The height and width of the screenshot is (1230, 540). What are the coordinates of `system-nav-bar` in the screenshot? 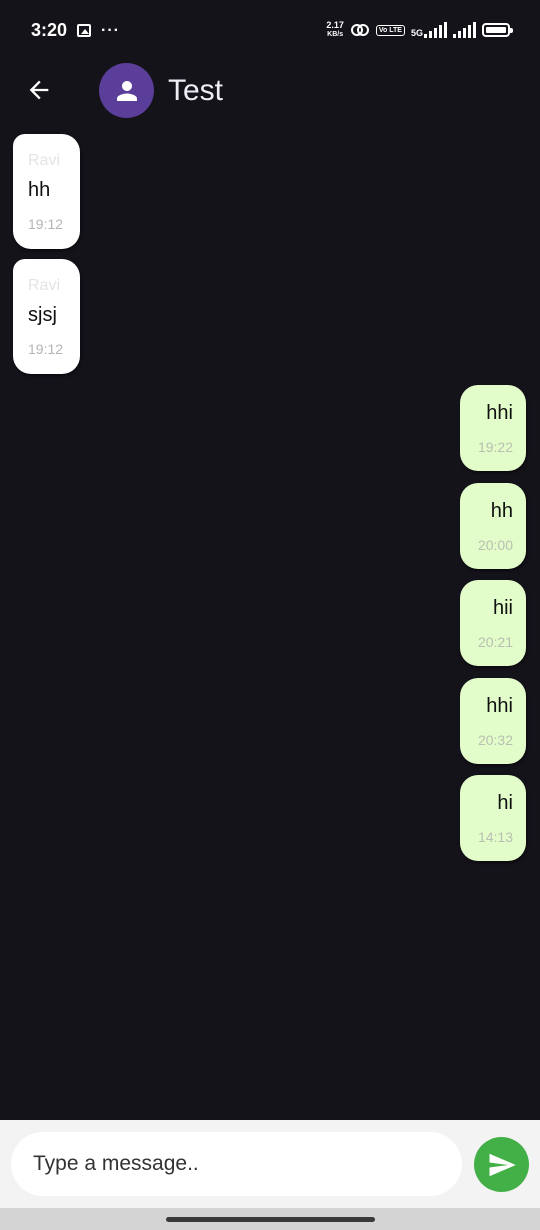 It's located at (270, 1219).